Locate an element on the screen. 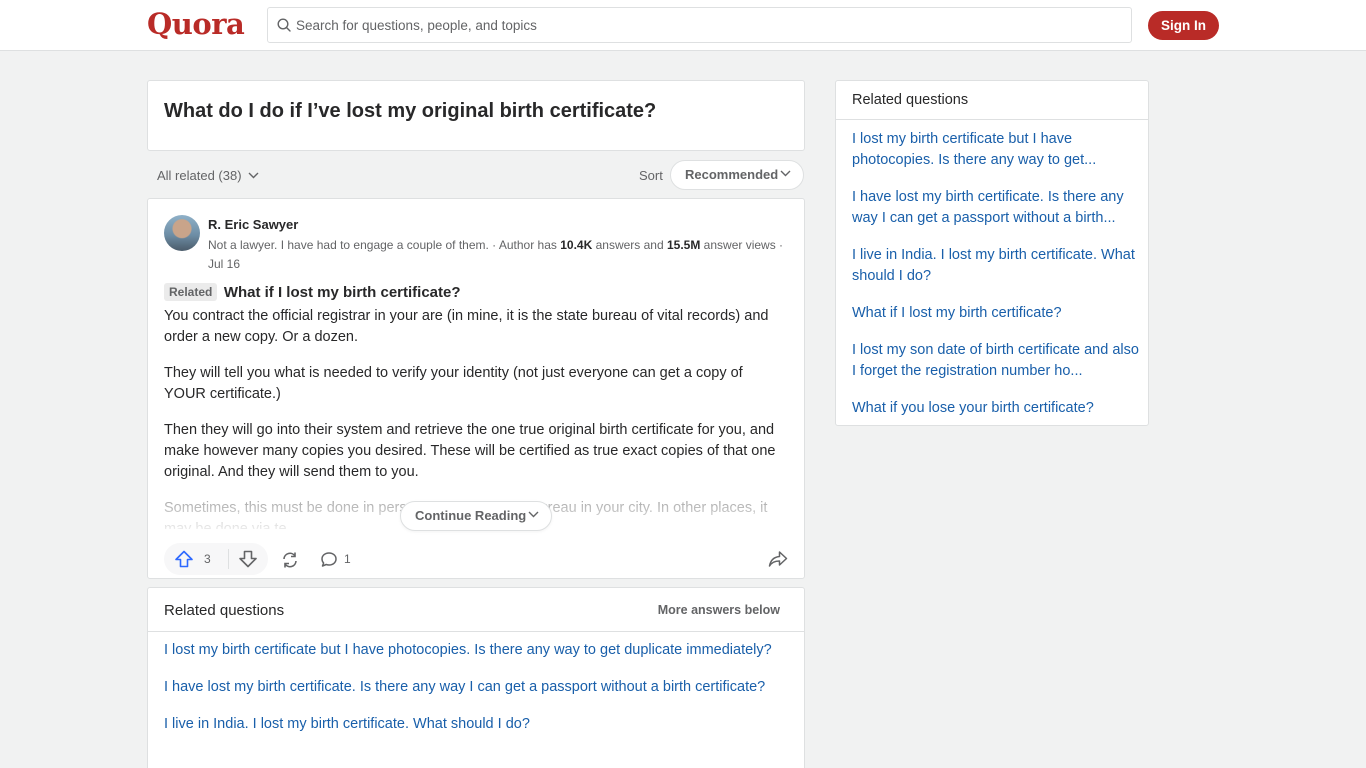 The height and width of the screenshot is (768, 1366). sign-in-button: Sign In is located at coordinates (1183, 25).